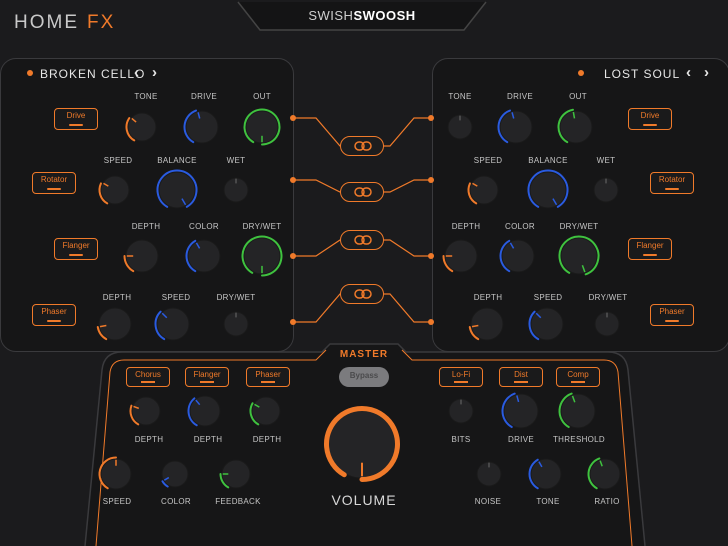 This screenshot has height=546, width=728. What do you see at coordinates (265, 411) in the screenshot?
I see `phaser-depth-knob` at bounding box center [265, 411].